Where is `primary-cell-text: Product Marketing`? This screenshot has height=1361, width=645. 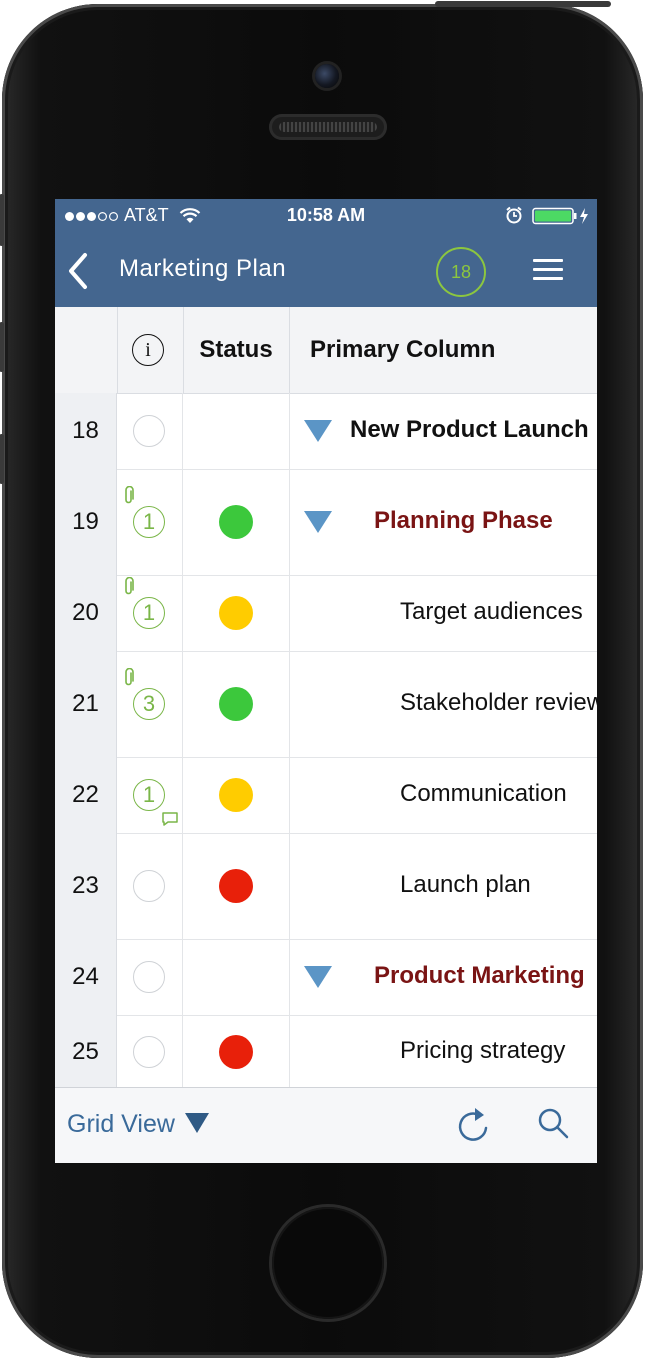
primary-cell-text: Product Marketing is located at coordinates (479, 975).